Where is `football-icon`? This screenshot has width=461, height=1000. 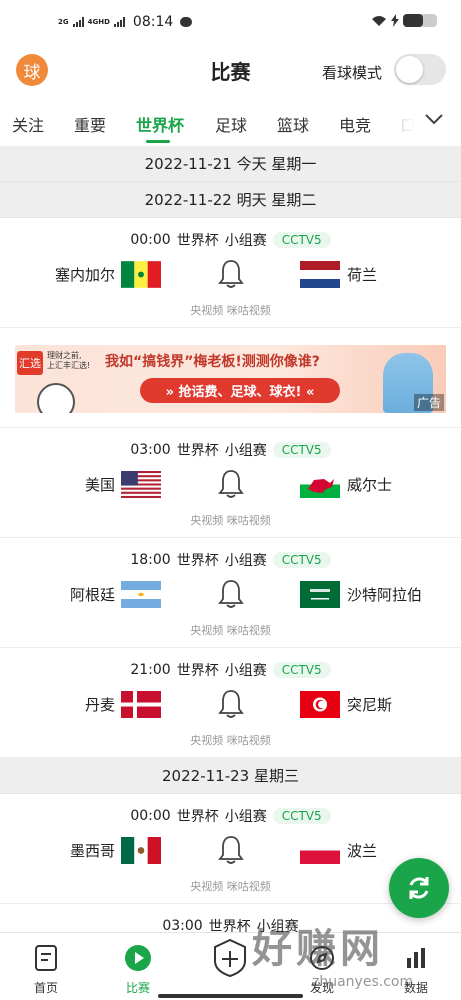 football-icon is located at coordinates (56, 398).